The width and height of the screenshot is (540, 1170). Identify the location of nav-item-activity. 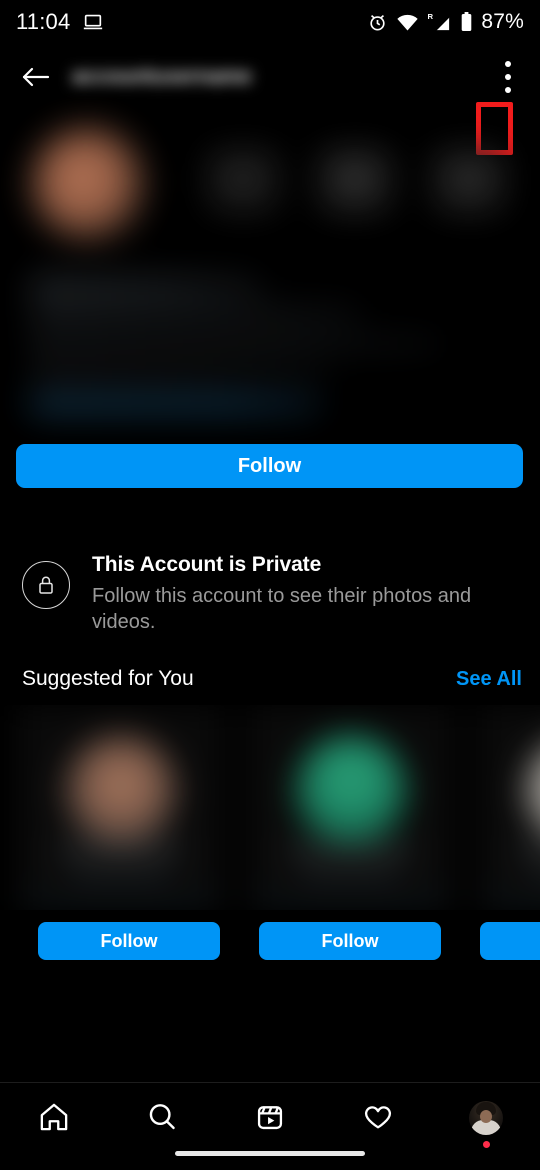
(378, 1128).